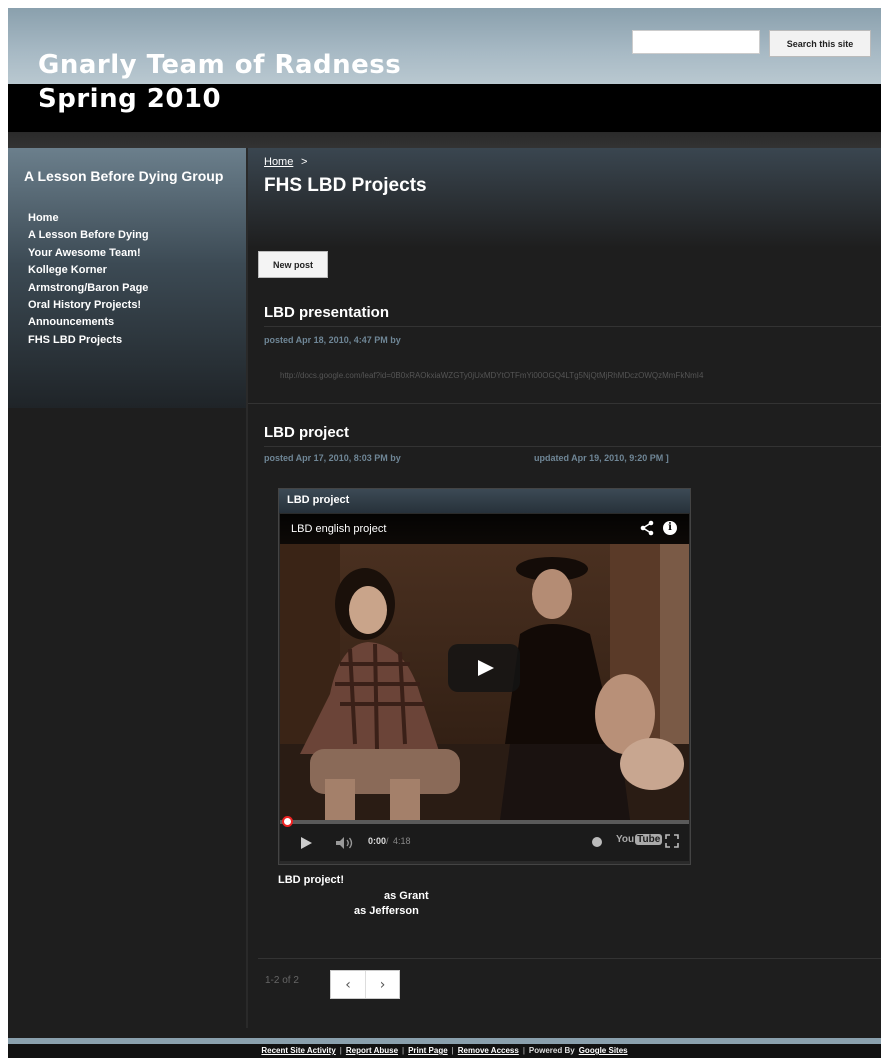 The width and height of the screenshot is (885, 1061). I want to click on video-caption-title: LBD project!, so click(311, 880).